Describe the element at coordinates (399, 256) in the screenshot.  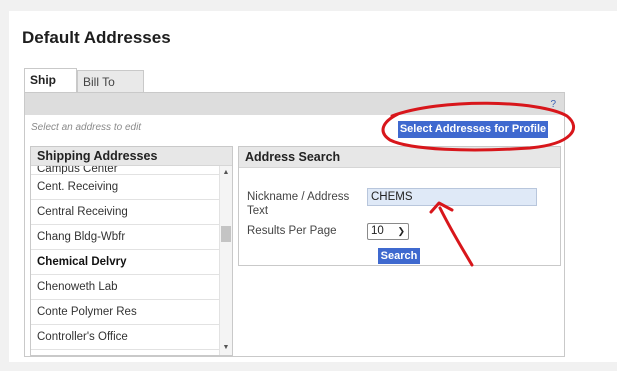
I see `search-button: Search` at that location.